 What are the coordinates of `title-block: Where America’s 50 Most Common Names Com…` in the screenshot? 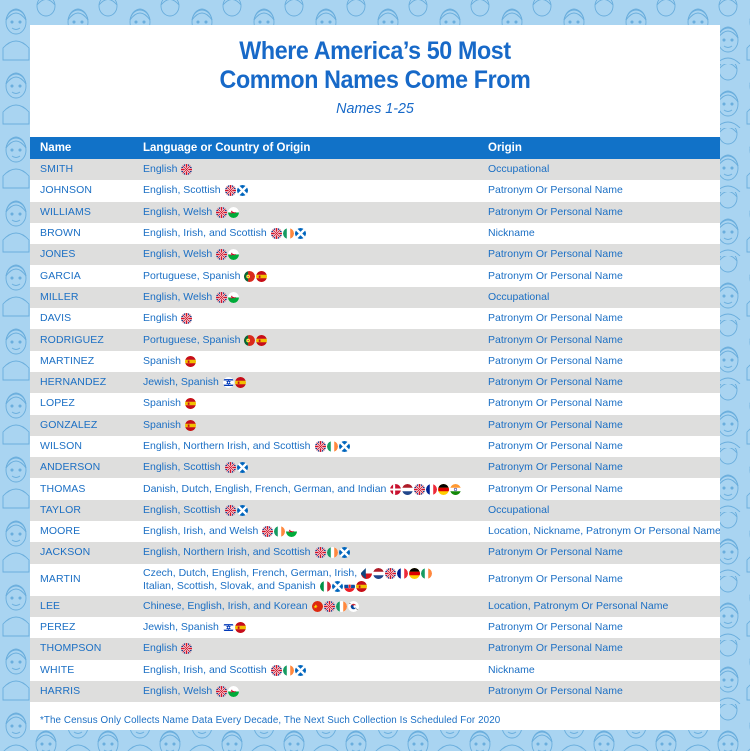 It's located at (375, 75).